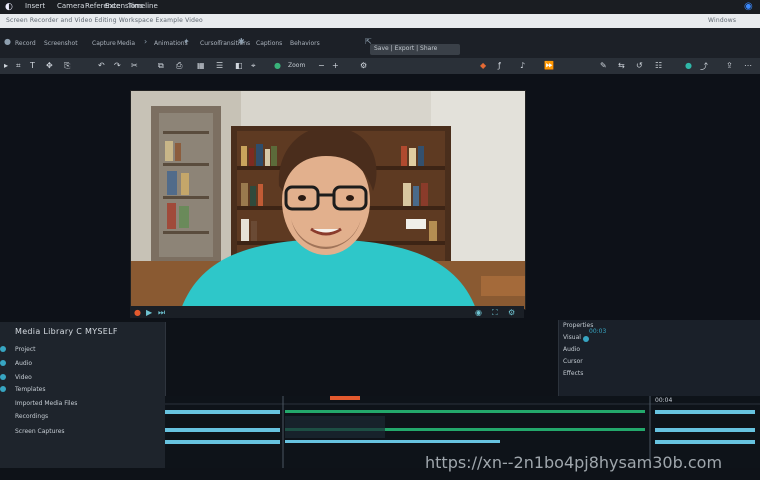 Image resolution: width=760 pixels, height=480 pixels. What do you see at coordinates (46, 403) in the screenshot?
I see `library-row: Imported Media Files` at bounding box center [46, 403].